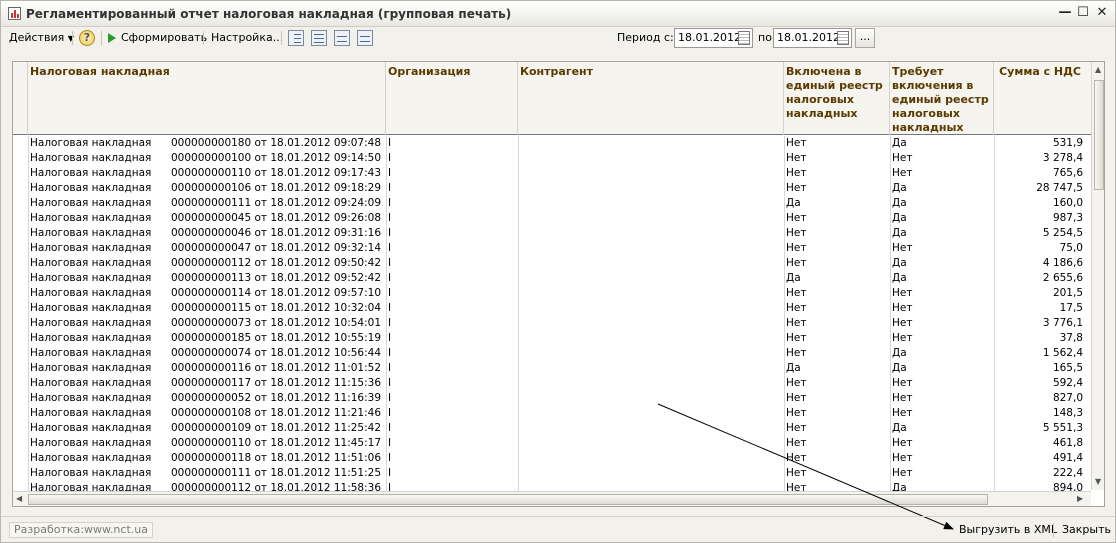 This screenshot has width=1116, height=543. I want to click on export-xml-button: Выгрузить в XML, so click(1008, 530).